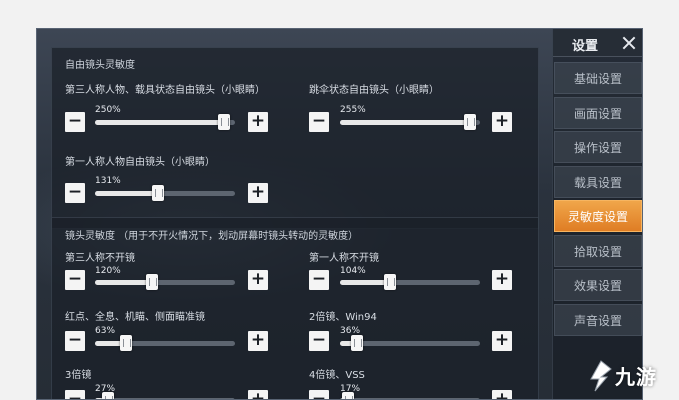 This screenshot has width=679, height=400. What do you see at coordinates (100, 65) in the screenshot?
I see `free-camera-title: 自由镜头灵敏度` at bounding box center [100, 65].